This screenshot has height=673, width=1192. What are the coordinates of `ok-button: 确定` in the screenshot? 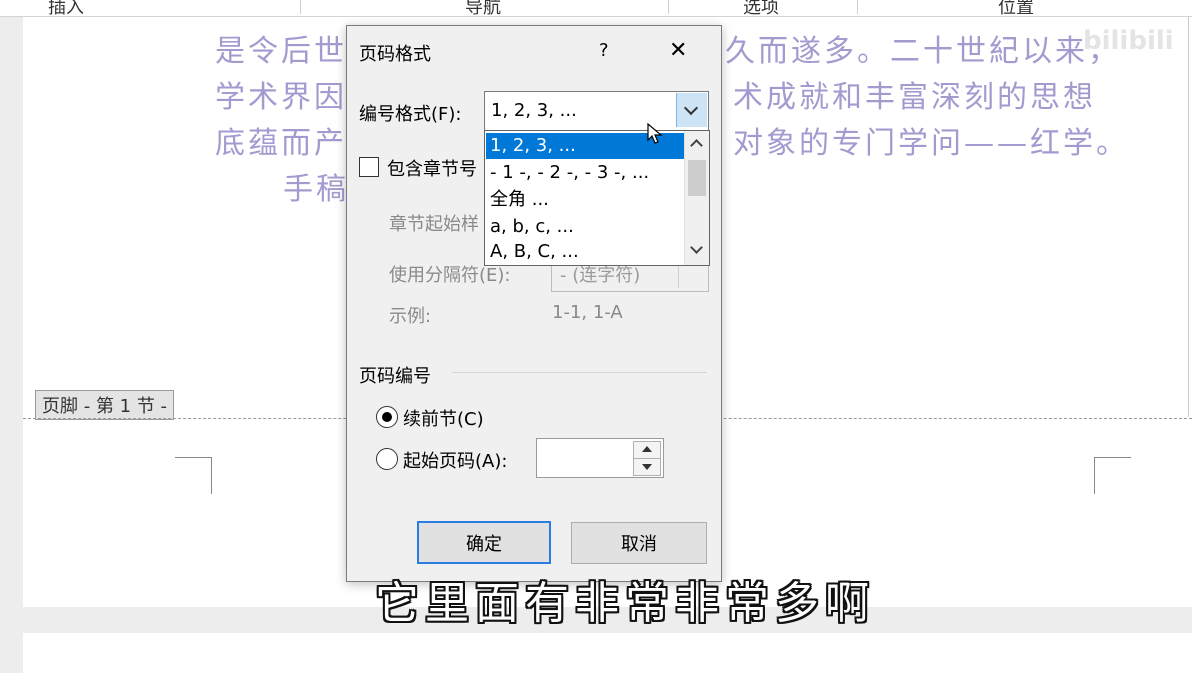 It's located at (484, 542).